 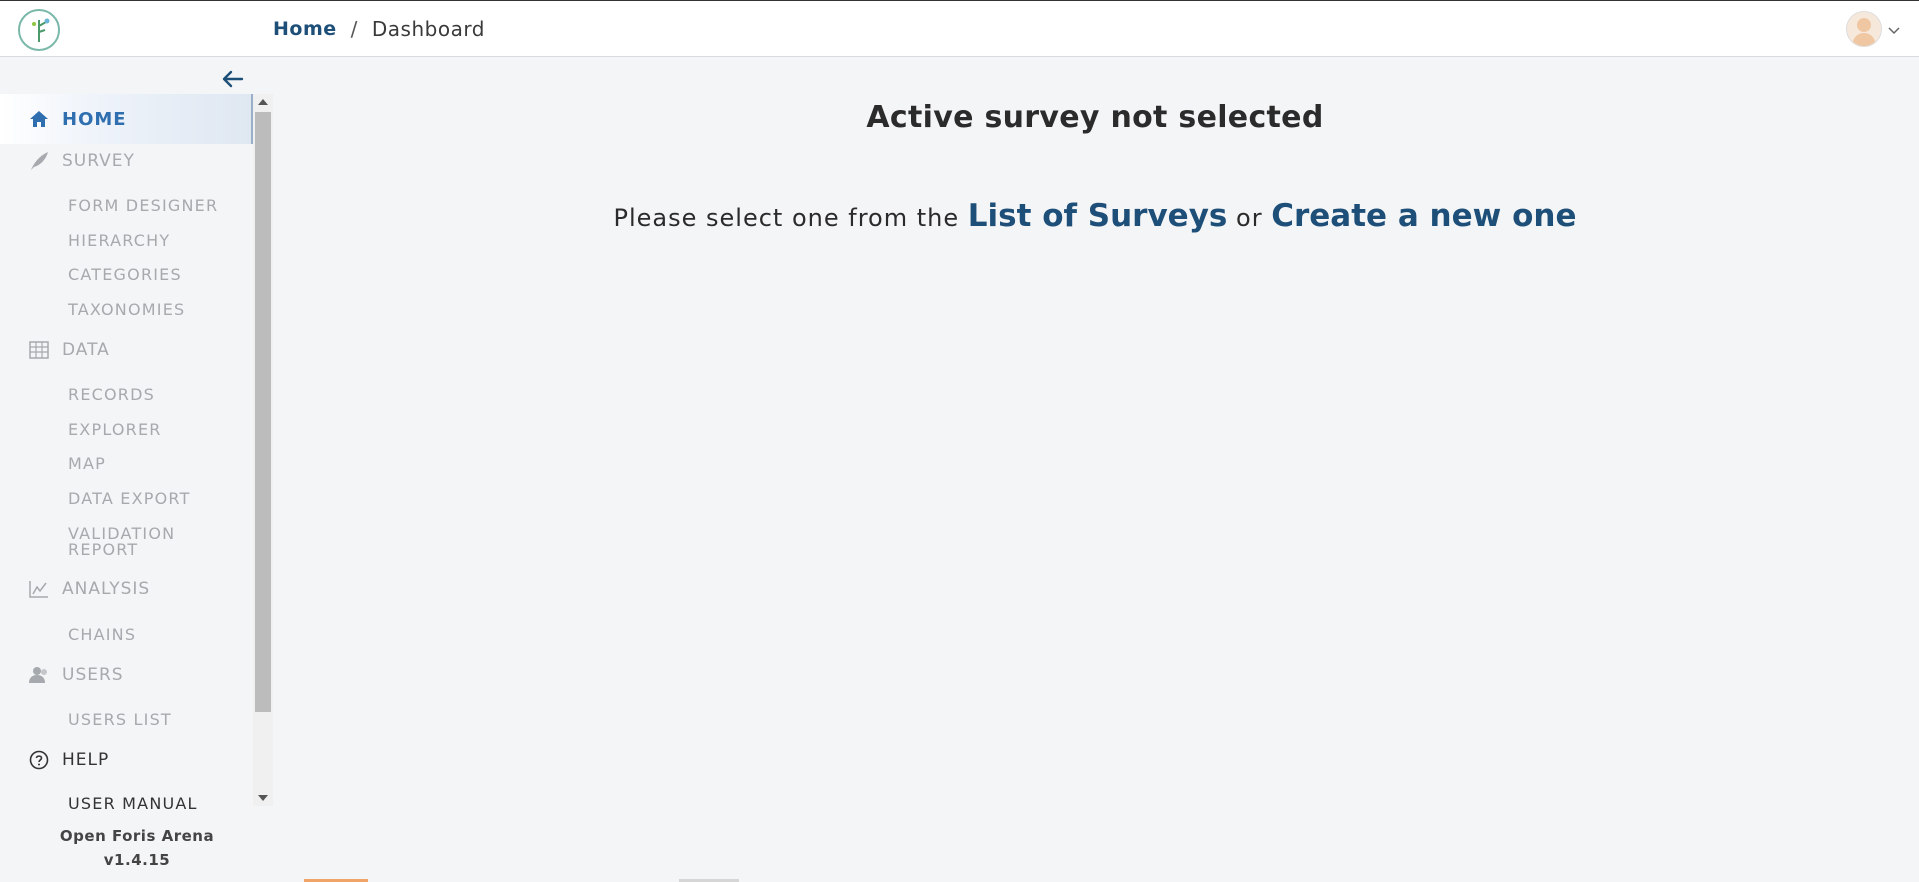 What do you see at coordinates (39, 119) in the screenshot?
I see `home-icon` at bounding box center [39, 119].